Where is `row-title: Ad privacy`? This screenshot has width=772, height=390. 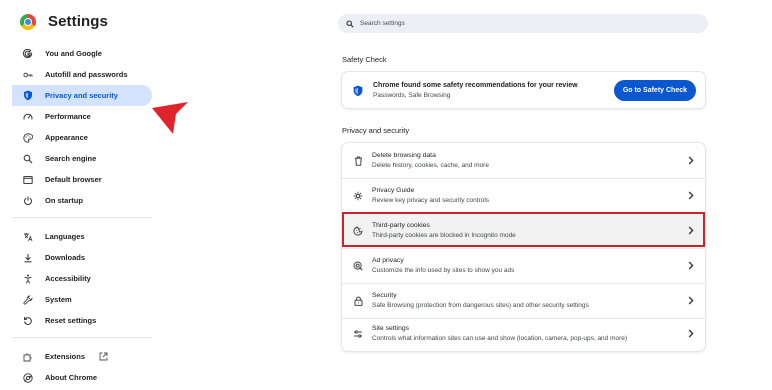
row-title: Ad privacy is located at coordinates (388, 260).